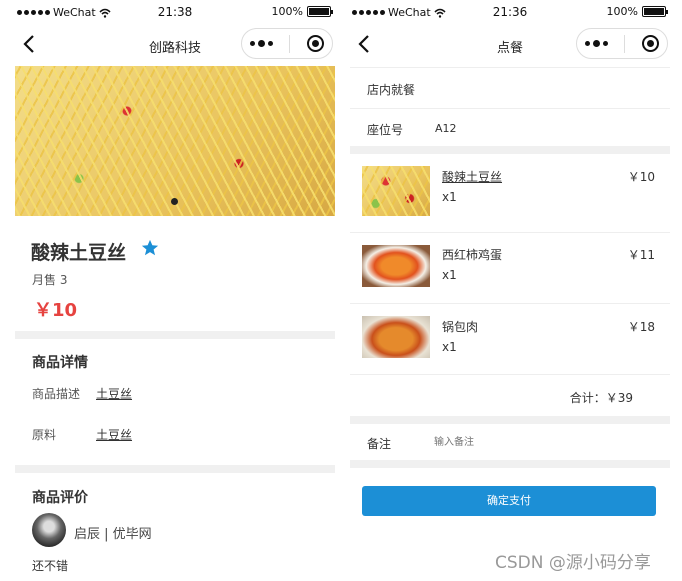  Describe the element at coordinates (509, 501) in the screenshot. I see `confirm-pay-button: 确定支付` at that location.